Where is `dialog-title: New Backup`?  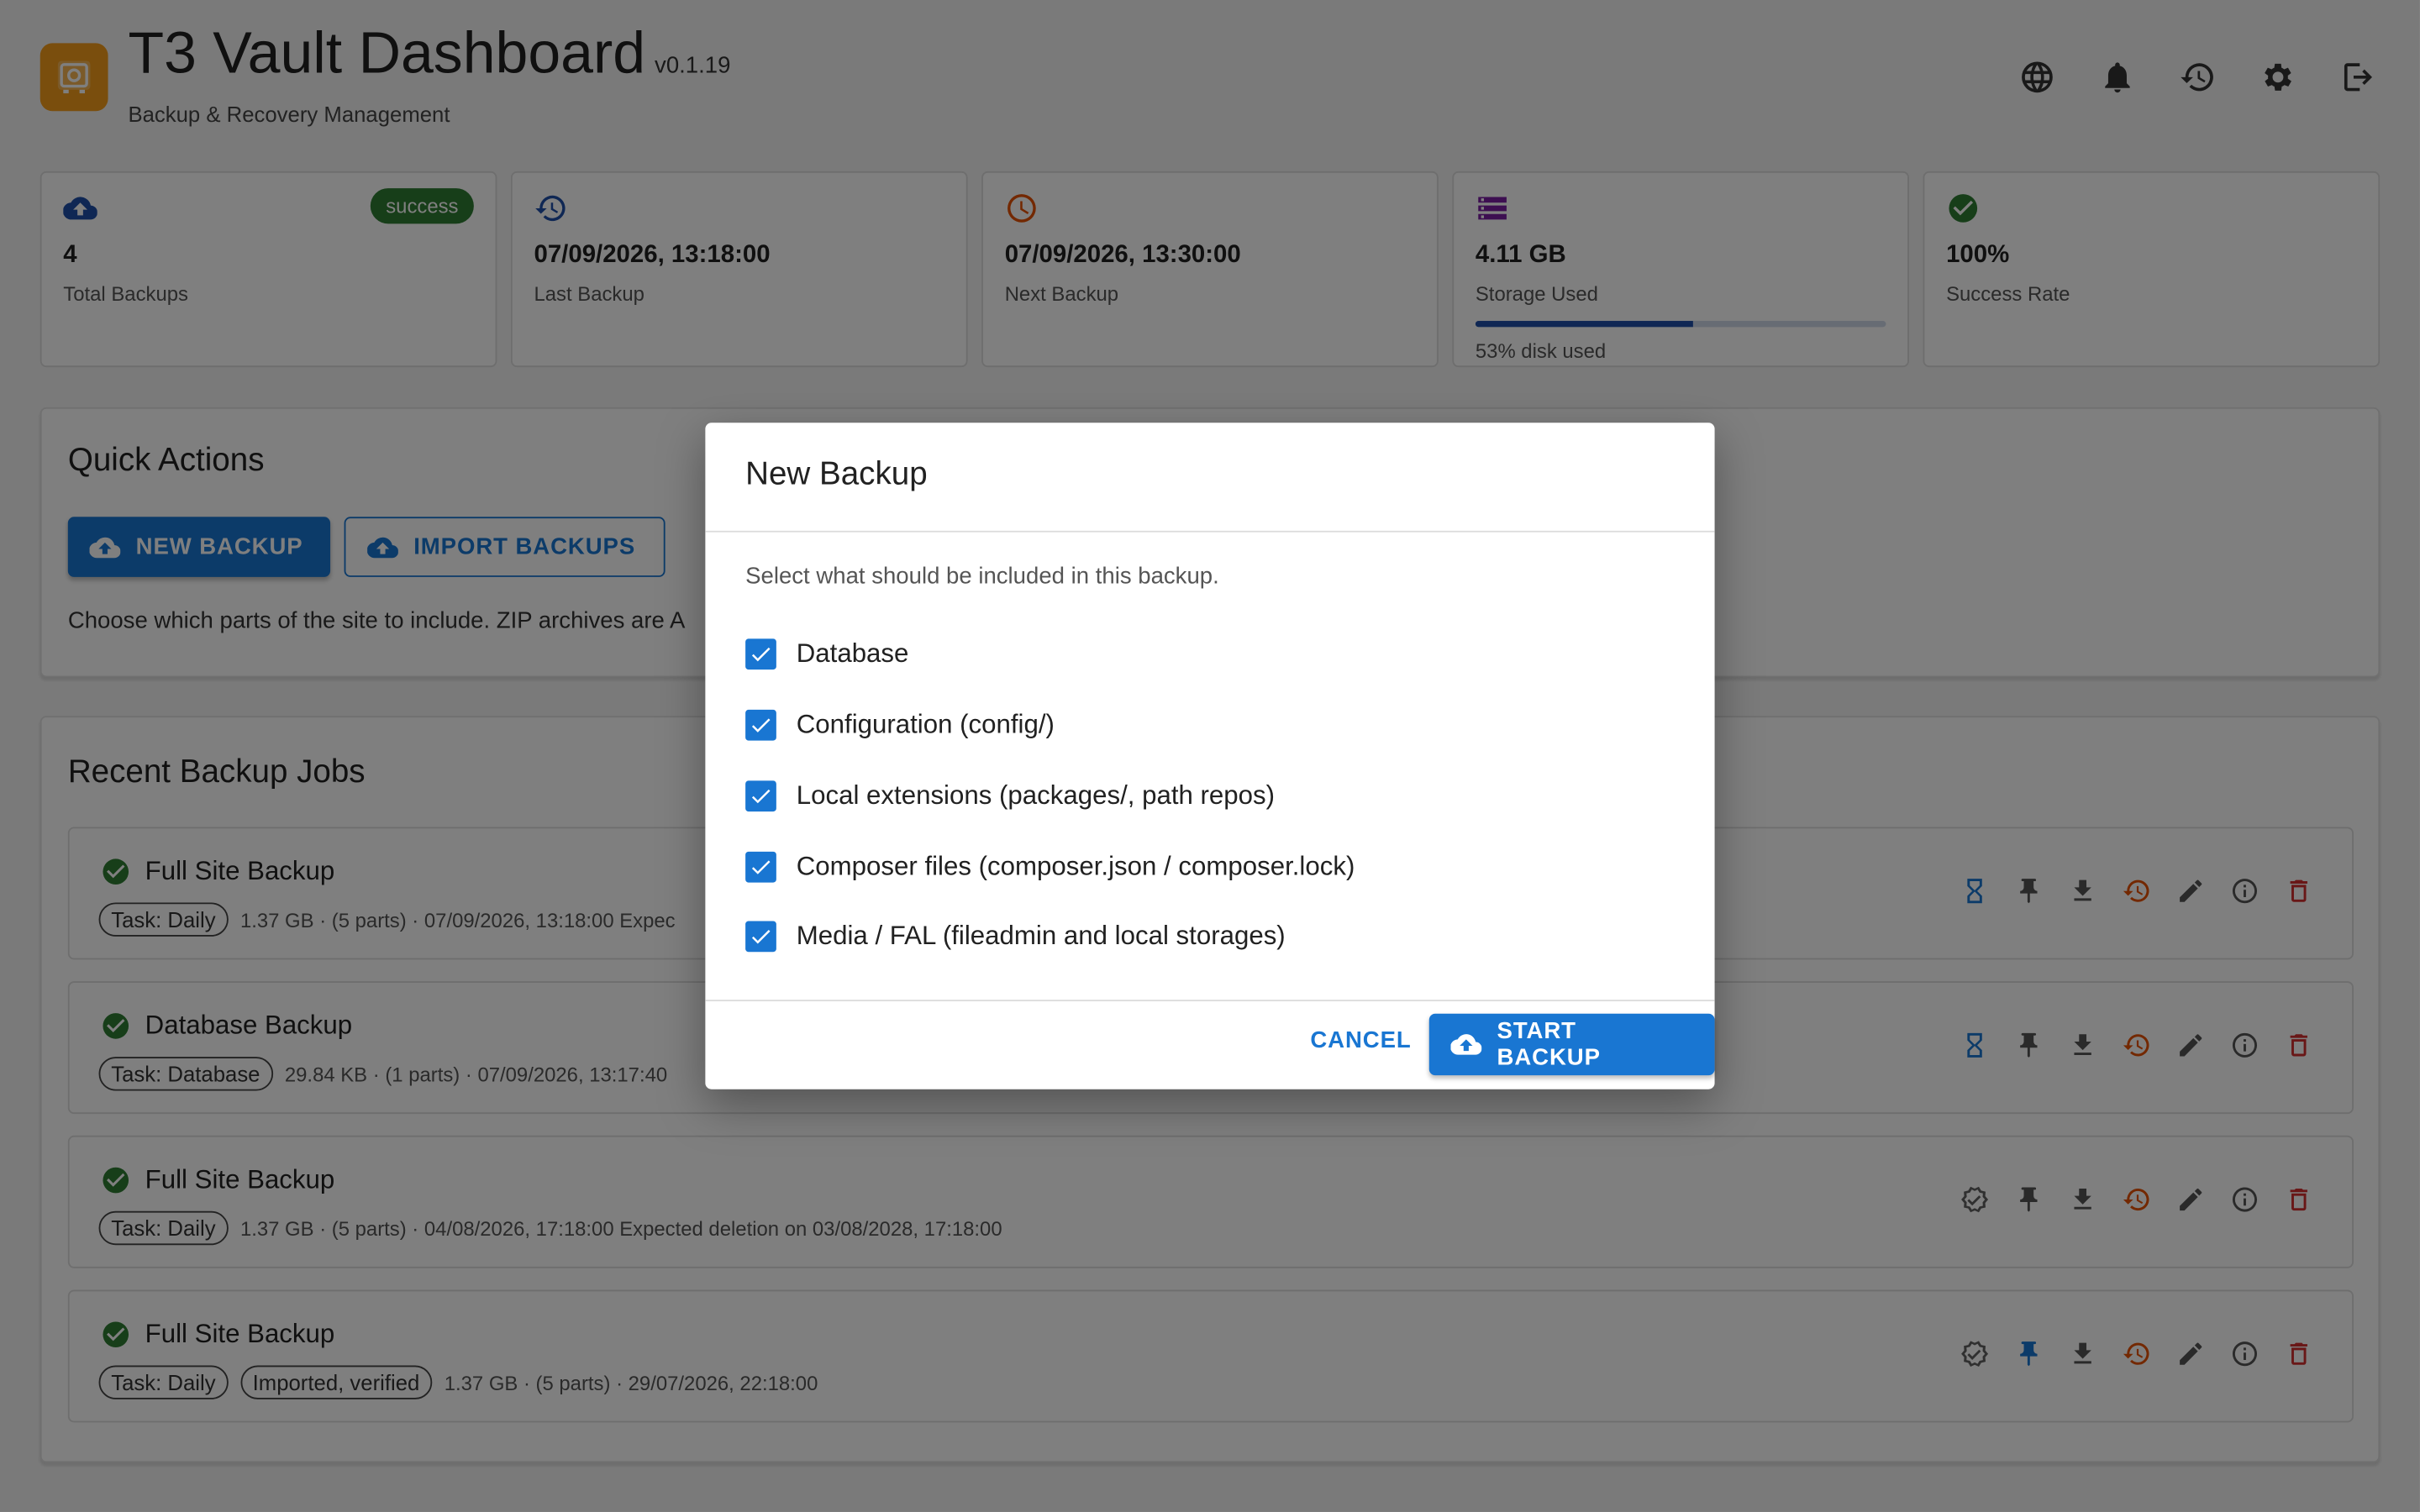
dialog-title: New Backup is located at coordinates (837, 474).